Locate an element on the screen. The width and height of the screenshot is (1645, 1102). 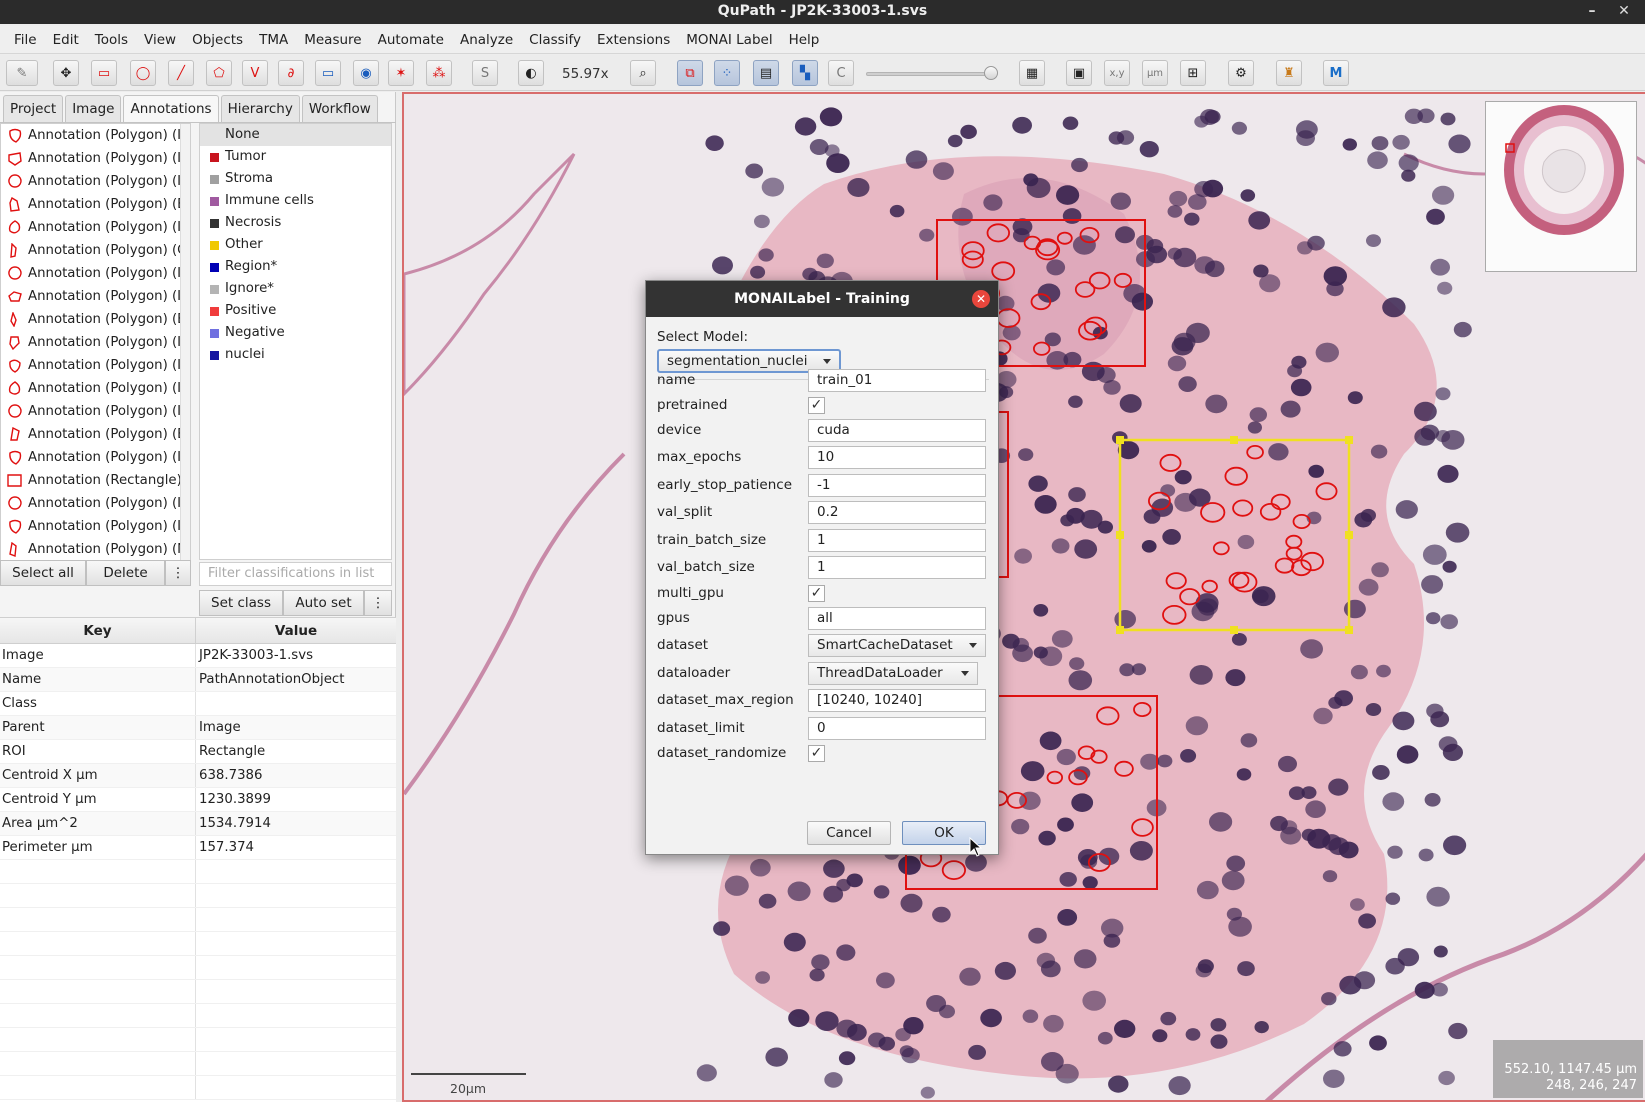
annotation-list-item: Annotation (Polygon) (Ep is located at coordinates (95, 319).